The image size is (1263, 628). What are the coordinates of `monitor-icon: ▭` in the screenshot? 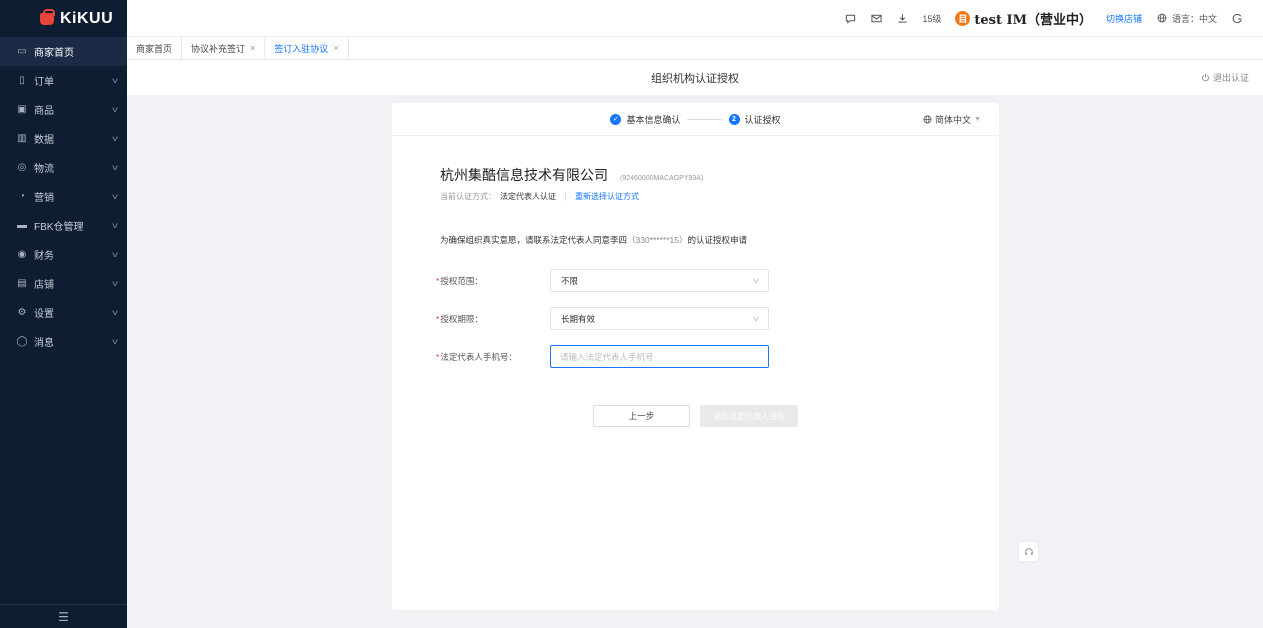 It's located at (22, 51).